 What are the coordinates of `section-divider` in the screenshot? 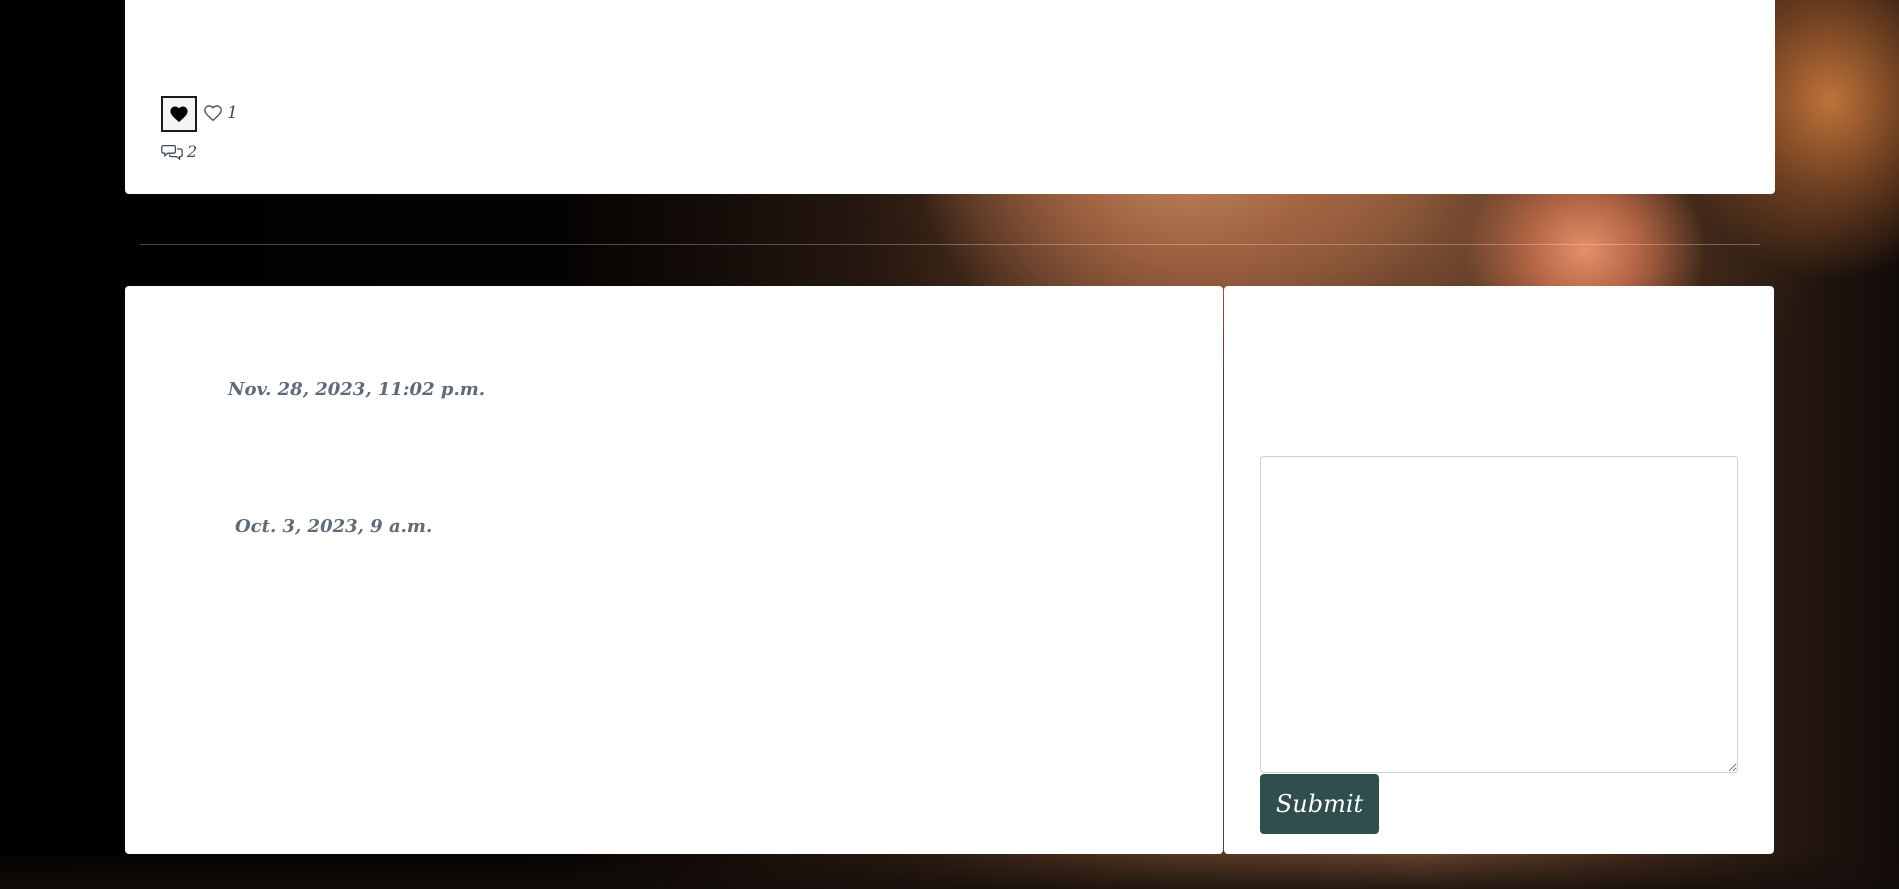 It's located at (950, 244).